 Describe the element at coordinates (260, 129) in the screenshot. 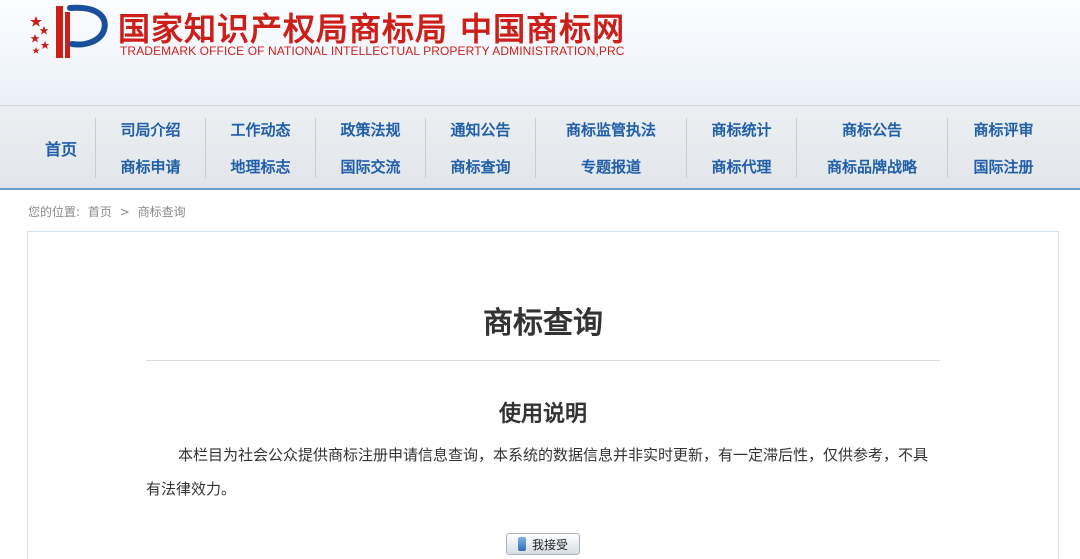

I see `nav-item-work-news: 工作动态` at that location.